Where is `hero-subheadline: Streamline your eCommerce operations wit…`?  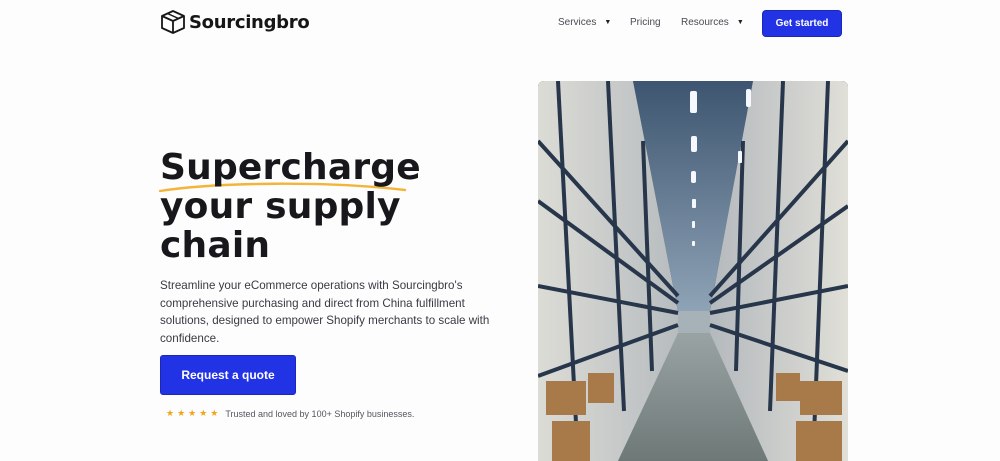
hero-subheadline: Streamline your eCommerce operations wit… is located at coordinates (325, 312).